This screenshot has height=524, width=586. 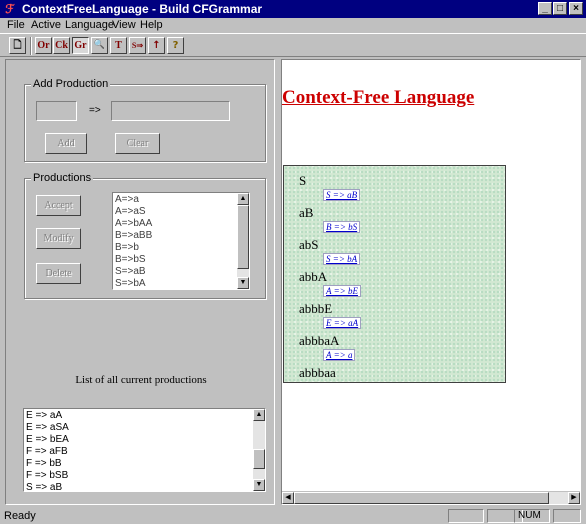 What do you see at coordinates (133, 224) in the screenshot?
I see `list-item: A=>bAA` at bounding box center [133, 224].